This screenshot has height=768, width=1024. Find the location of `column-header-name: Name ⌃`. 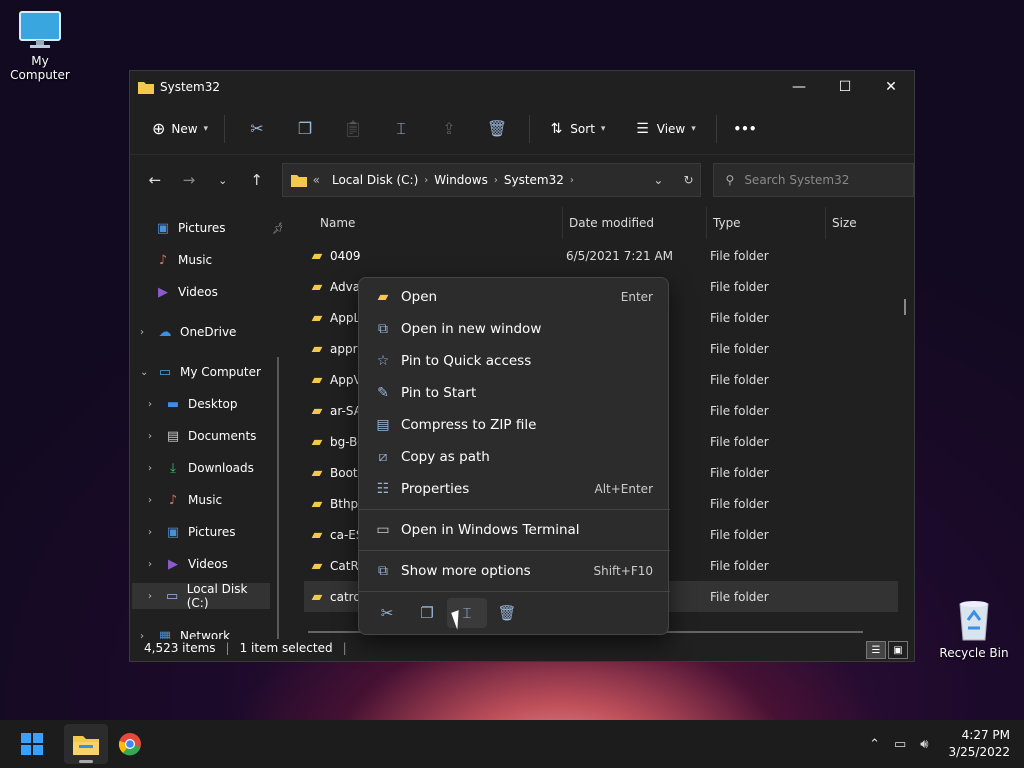

column-header-name: Name ⌃ is located at coordinates (431, 223).